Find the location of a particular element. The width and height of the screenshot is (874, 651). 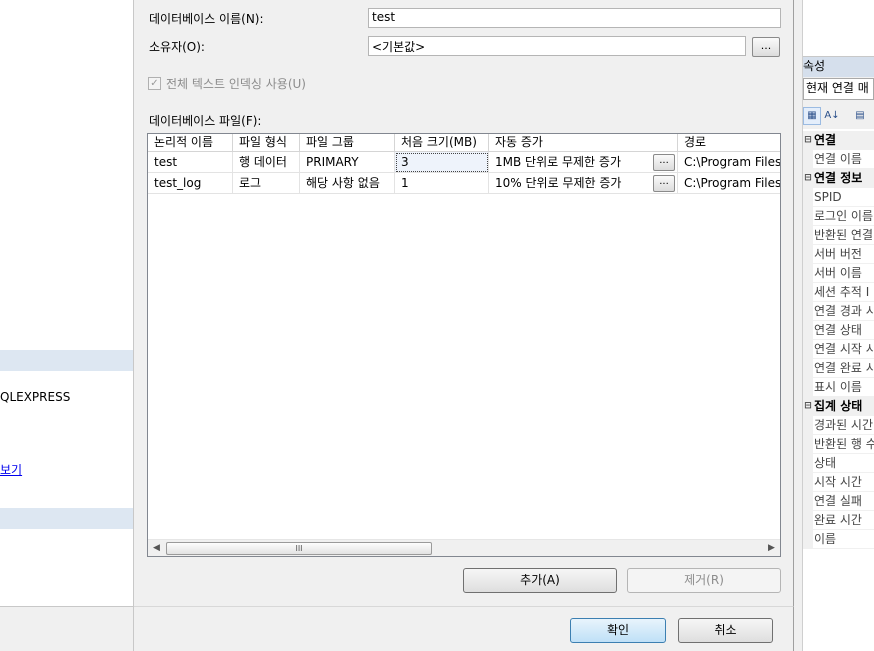

properties-panel-top is located at coordinates (838, 28).